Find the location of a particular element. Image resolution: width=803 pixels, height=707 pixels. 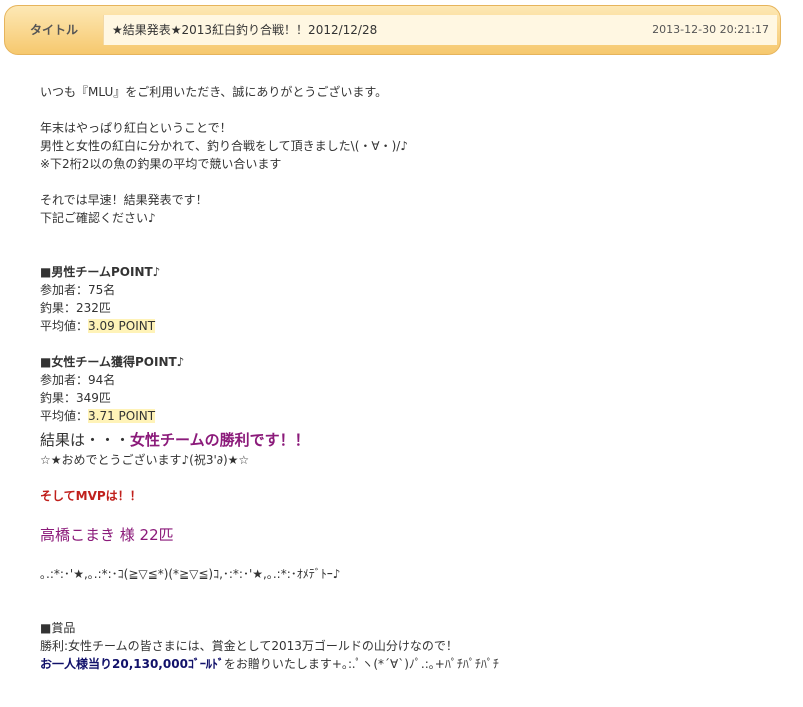

female-team-heading: ■女性チーム獲得POINT♪ is located at coordinates (112, 362).